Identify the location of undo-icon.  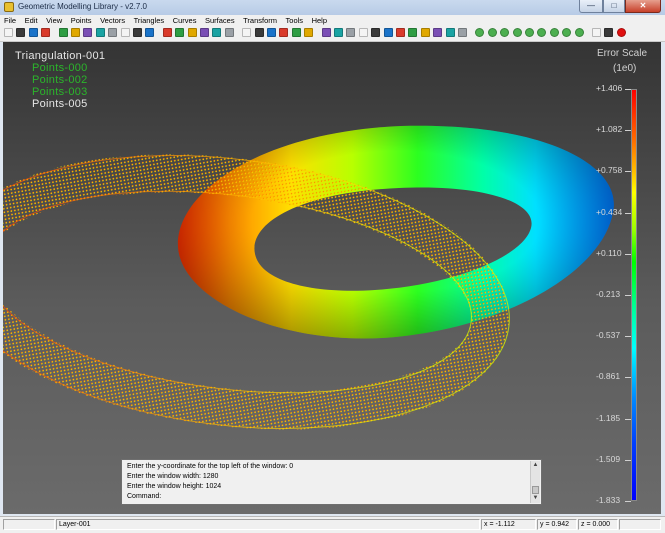
(137, 32).